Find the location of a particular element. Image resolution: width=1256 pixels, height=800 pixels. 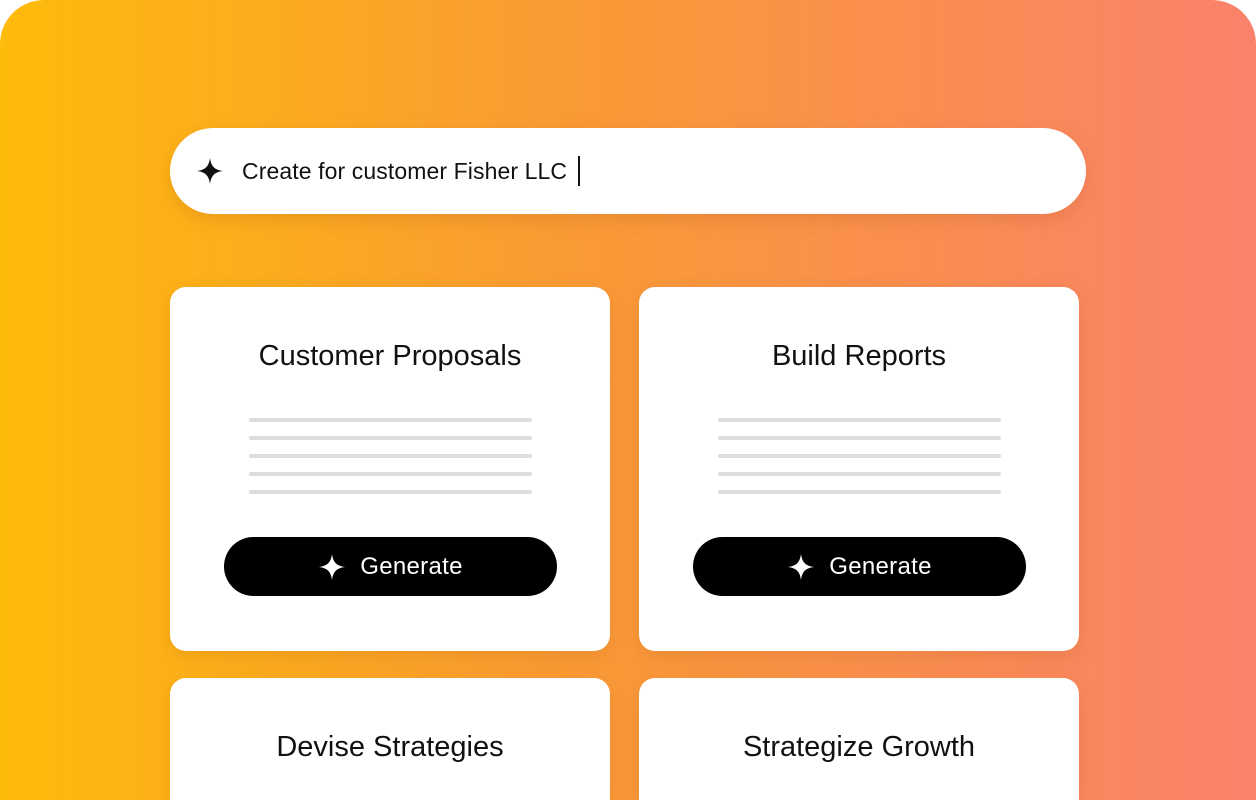

card-devise-strategies: Devise Strategies is located at coordinates (390, 739).